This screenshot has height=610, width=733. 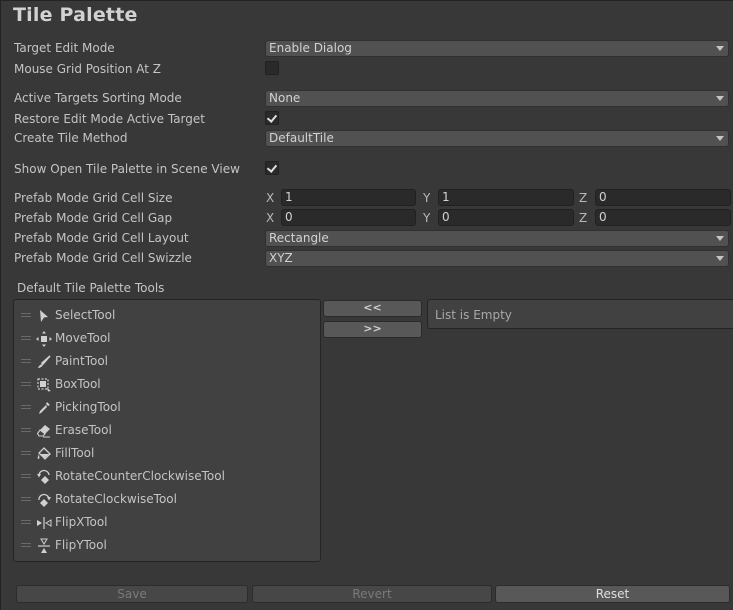 I want to click on move-right-button: >>, so click(x=372, y=329).